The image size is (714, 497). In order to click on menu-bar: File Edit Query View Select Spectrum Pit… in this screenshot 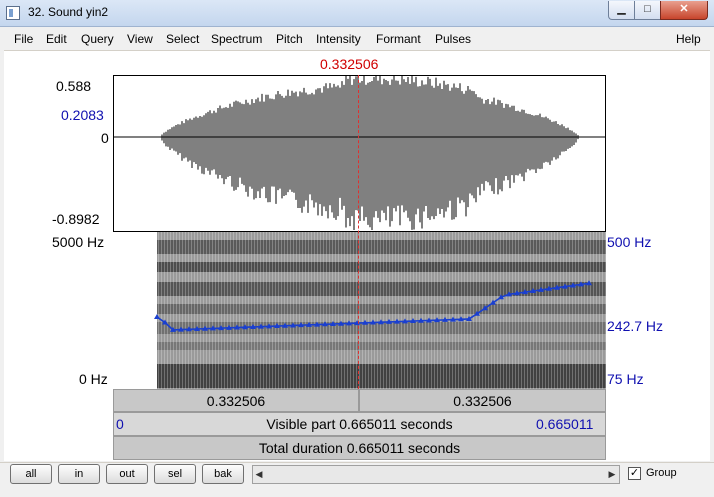, I will do `click(357, 39)`.